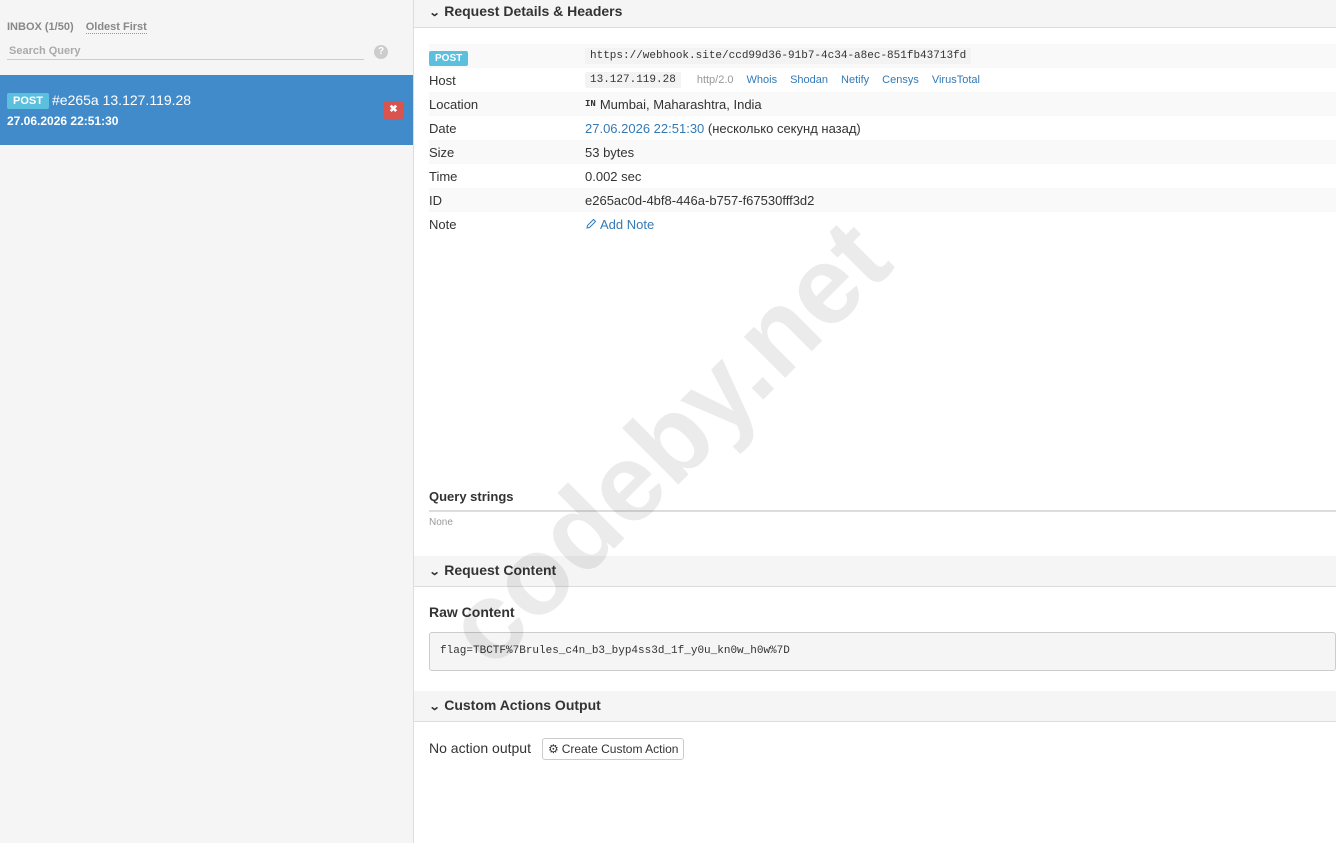  Describe the element at coordinates (633, 80) in the screenshot. I see `host-ip: 13.127.119.28` at that location.